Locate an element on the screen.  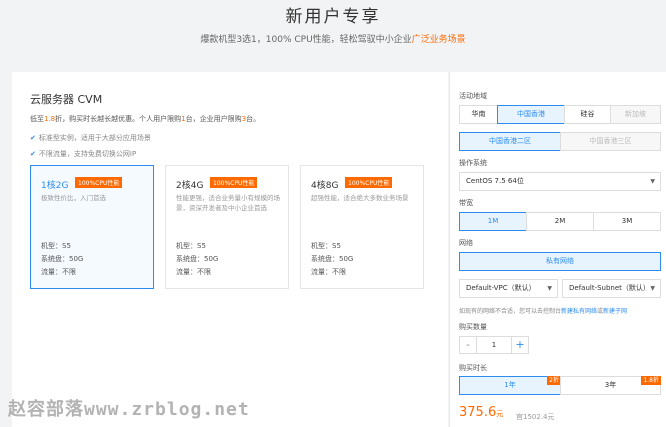
region-option-singapore: 新加坡 is located at coordinates (635, 114).